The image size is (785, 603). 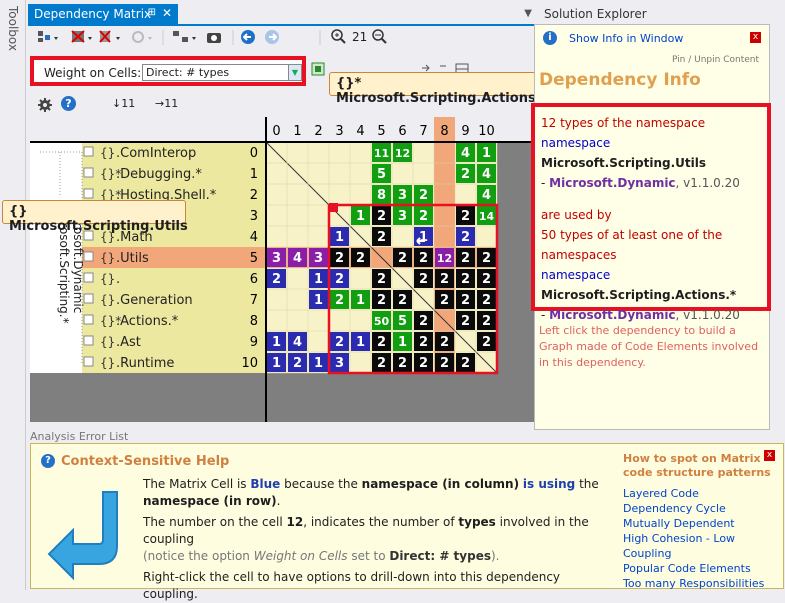 I want to click on tab-dropdown-icon: ▼, so click(x=528, y=13).